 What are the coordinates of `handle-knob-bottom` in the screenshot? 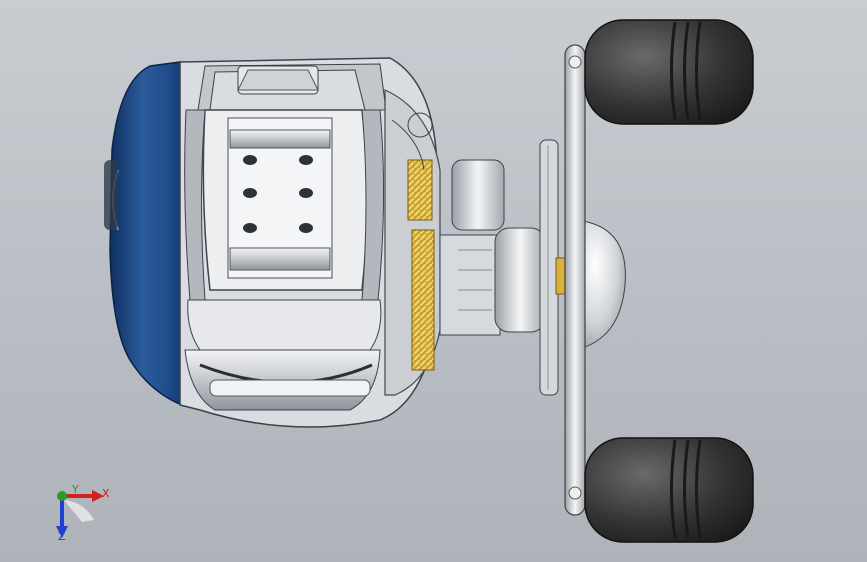 It's located at (669, 490).